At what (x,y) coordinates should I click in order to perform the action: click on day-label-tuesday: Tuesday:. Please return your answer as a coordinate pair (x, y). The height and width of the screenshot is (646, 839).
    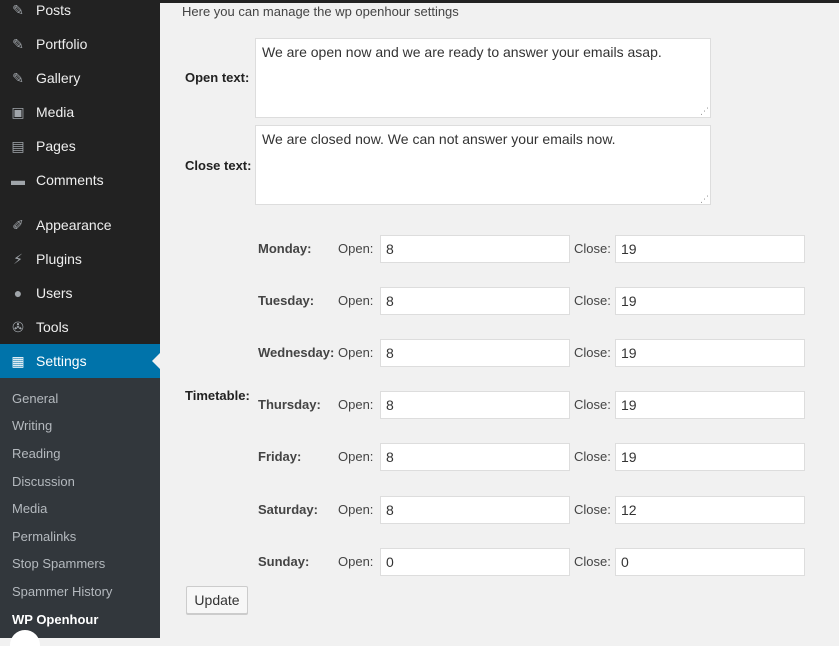
    Looking at the image, I should click on (286, 300).